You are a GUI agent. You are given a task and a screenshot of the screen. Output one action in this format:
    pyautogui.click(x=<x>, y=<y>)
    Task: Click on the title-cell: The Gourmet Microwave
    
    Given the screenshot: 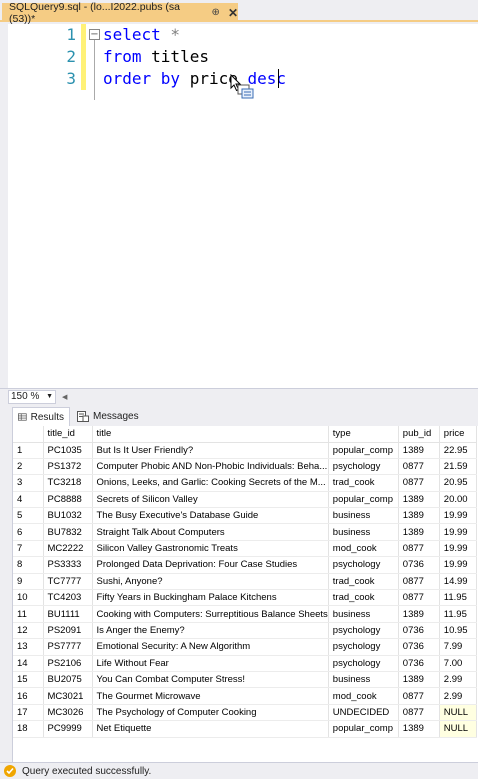 What is the action you would take?
    pyautogui.click(x=210, y=696)
    